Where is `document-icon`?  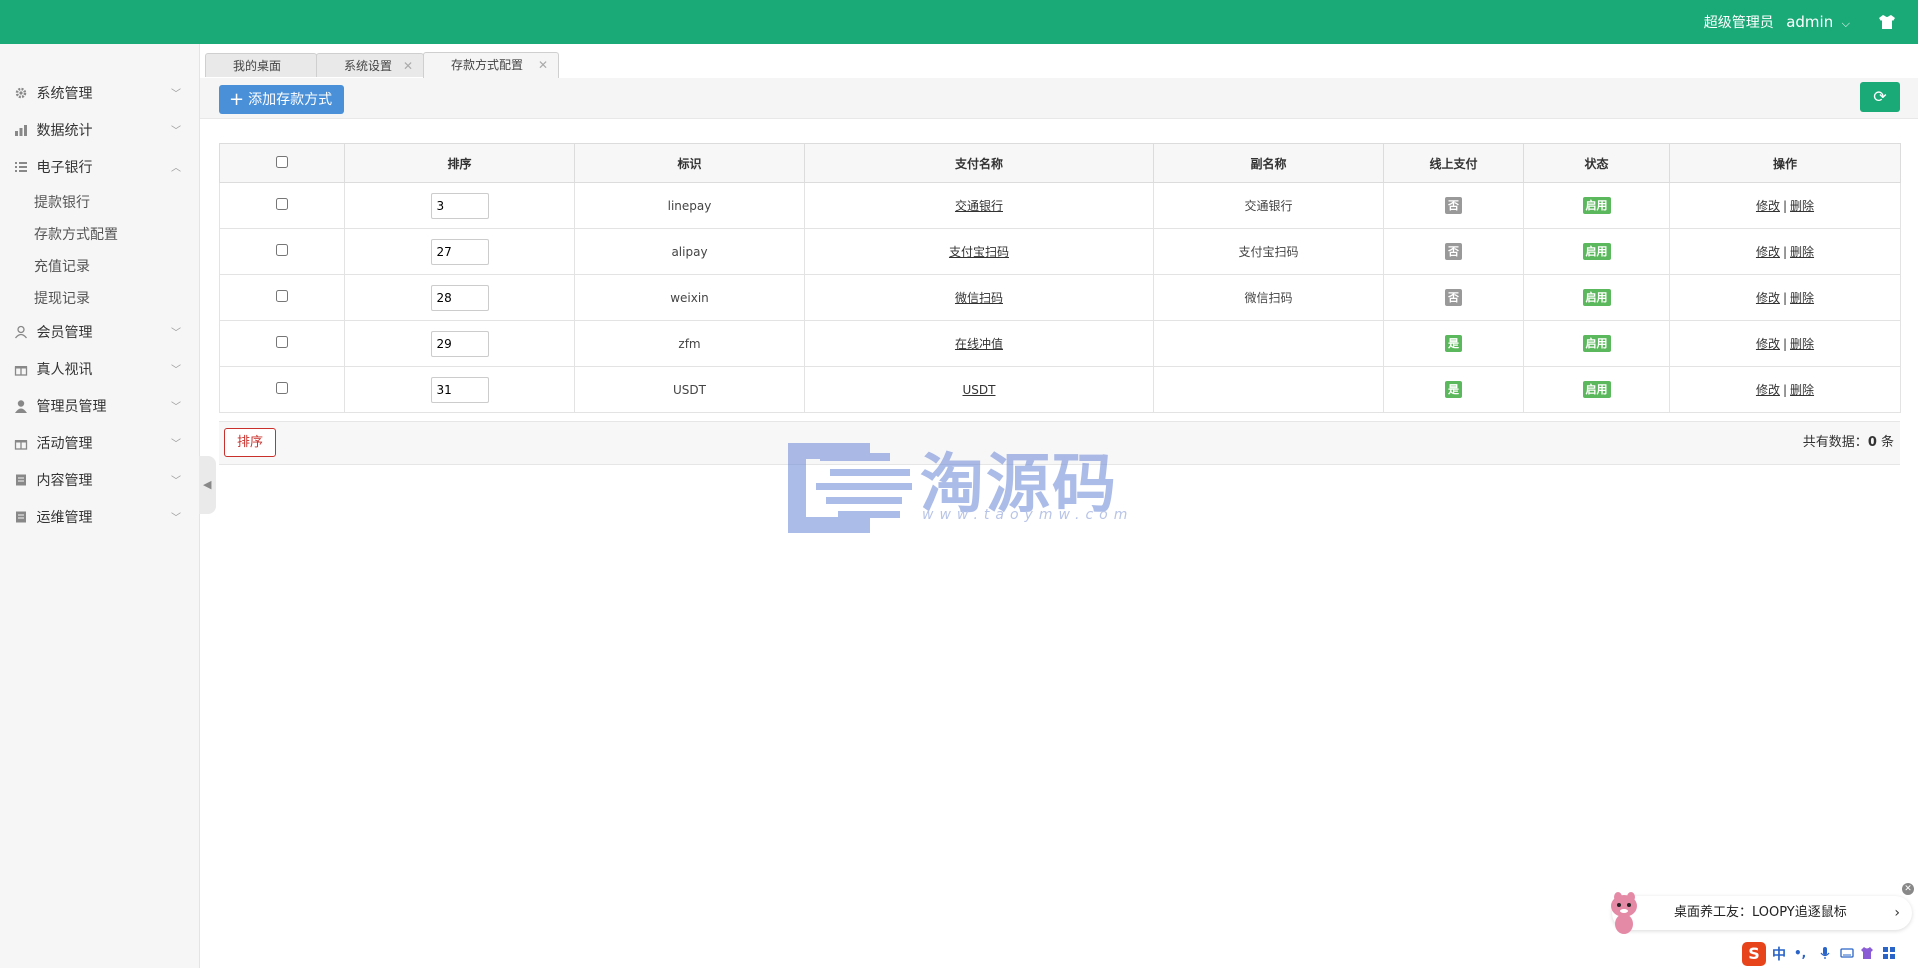
document-icon is located at coordinates (21, 516).